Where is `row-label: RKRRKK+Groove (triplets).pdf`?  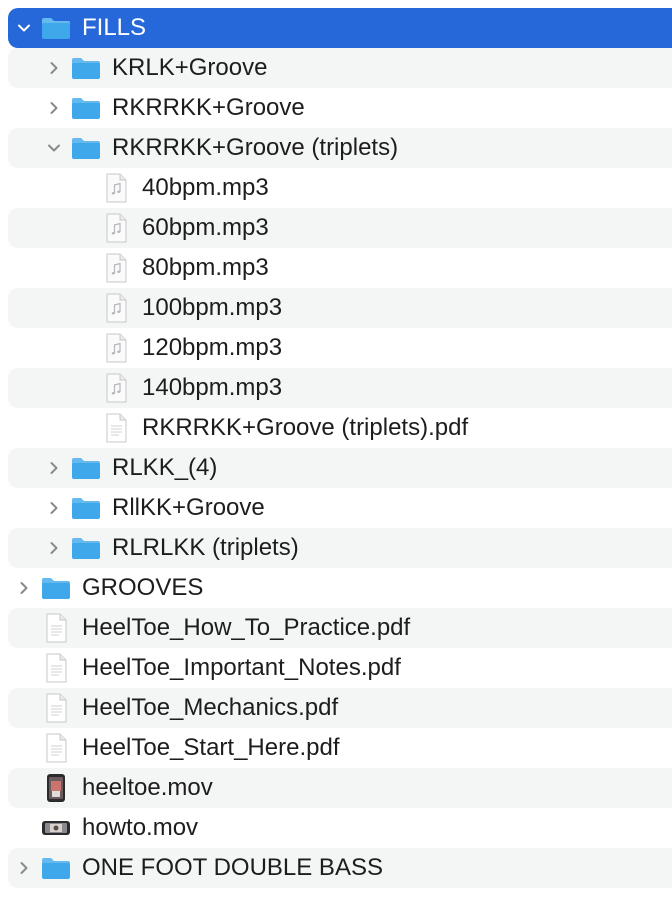
row-label: RKRRKK+Groove (triplets).pdf is located at coordinates (305, 427).